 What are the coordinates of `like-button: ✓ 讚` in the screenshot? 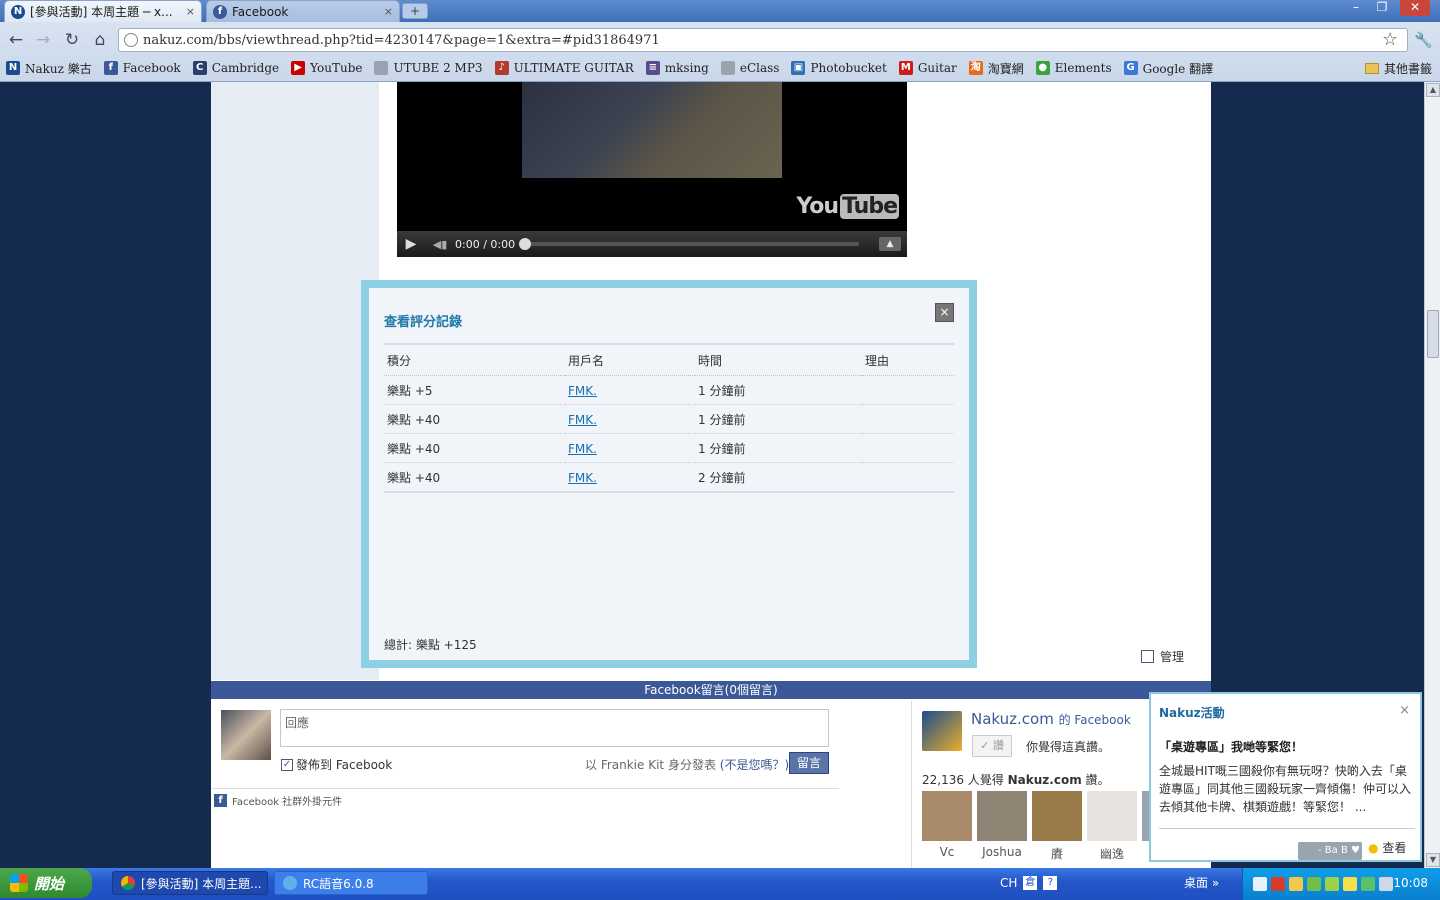 It's located at (992, 746).